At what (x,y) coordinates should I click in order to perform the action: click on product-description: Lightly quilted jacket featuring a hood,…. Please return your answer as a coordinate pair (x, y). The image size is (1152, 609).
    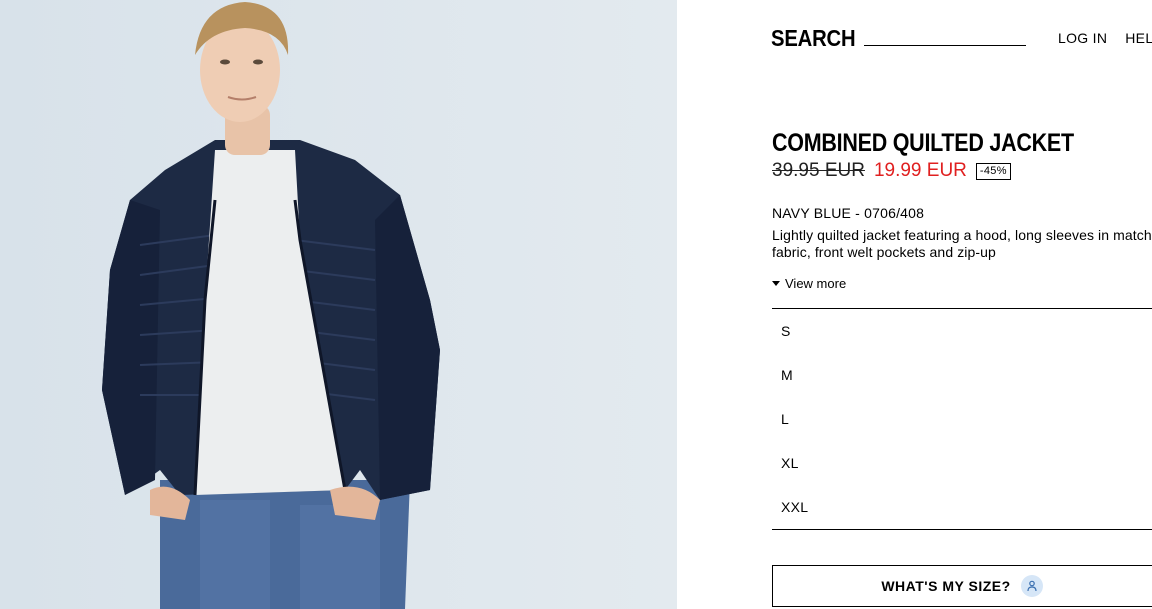
    Looking at the image, I should click on (962, 243).